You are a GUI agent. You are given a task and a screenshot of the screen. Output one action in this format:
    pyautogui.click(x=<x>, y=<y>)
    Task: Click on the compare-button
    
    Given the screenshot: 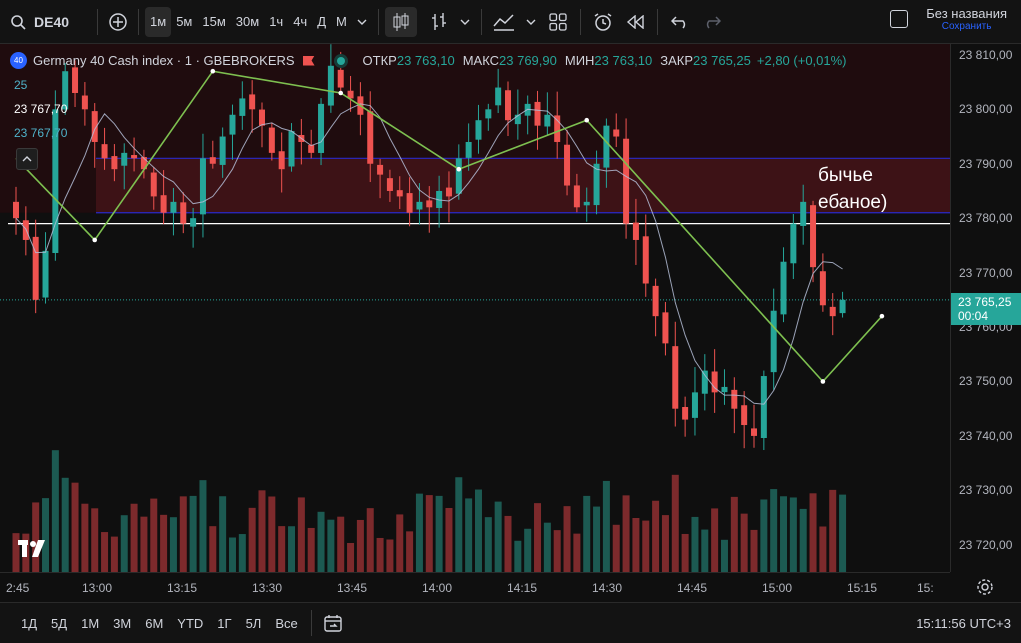 What is the action you would take?
    pyautogui.click(x=118, y=22)
    